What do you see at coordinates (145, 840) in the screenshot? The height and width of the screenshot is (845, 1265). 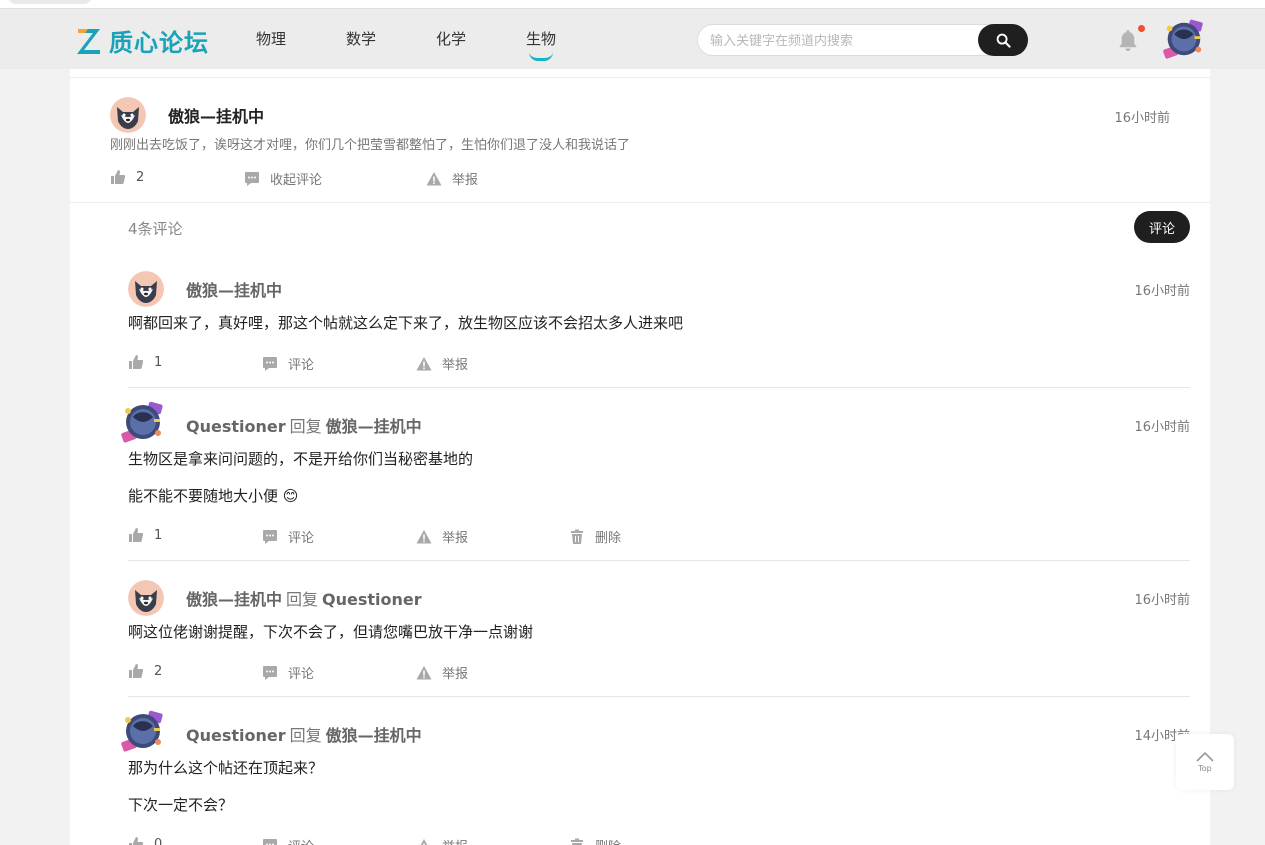 I see `comment-like-button: 0` at bounding box center [145, 840].